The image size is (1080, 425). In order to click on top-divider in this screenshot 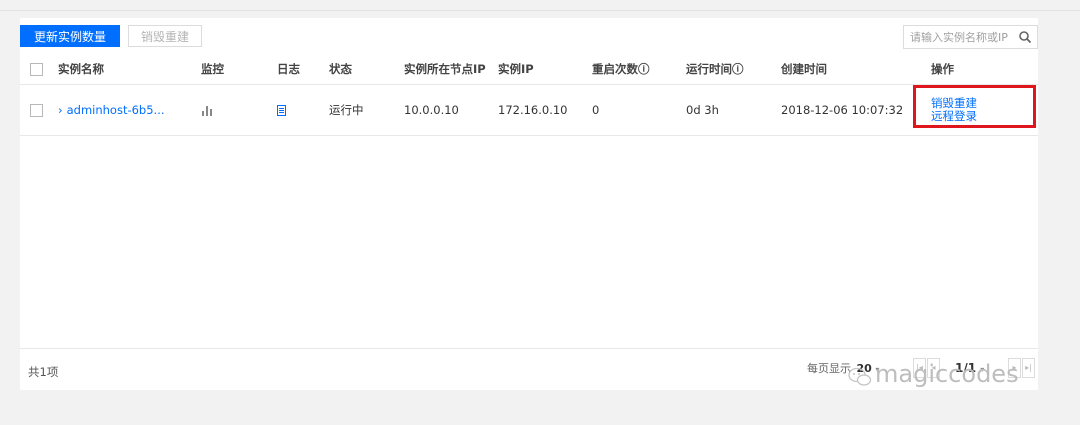, I will do `click(540, 10)`.